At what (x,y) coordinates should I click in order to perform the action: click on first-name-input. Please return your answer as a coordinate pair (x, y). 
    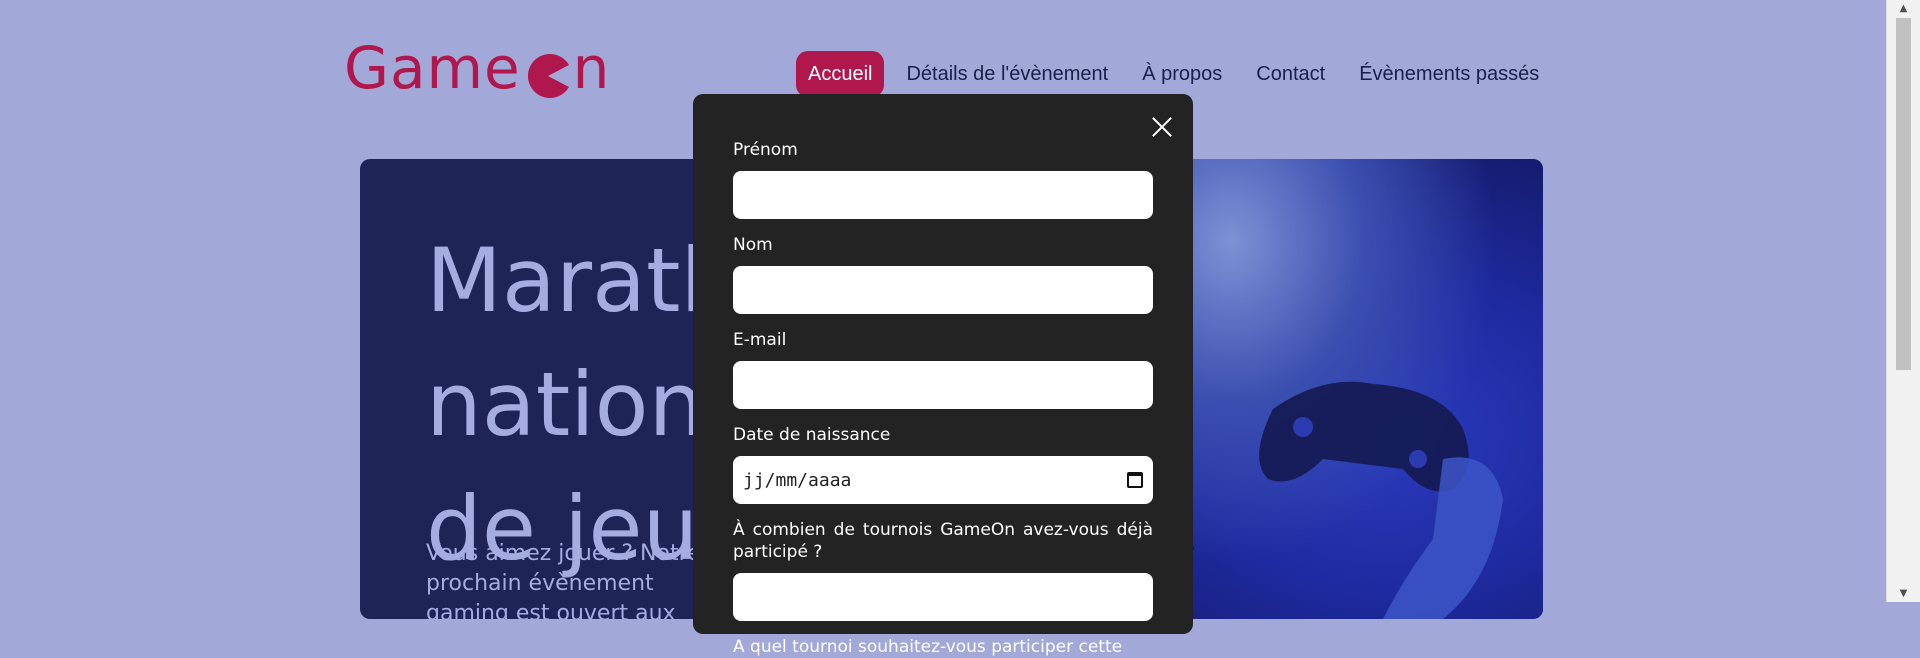
    Looking at the image, I should click on (943, 195).